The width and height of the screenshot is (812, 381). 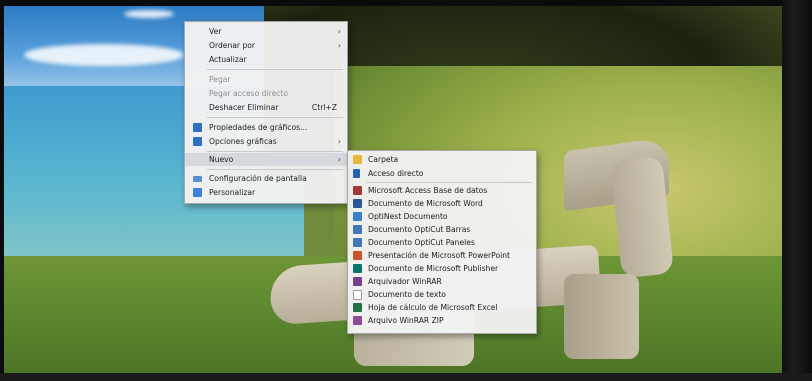 I want to click on menu-item-label: Ver, so click(x=215, y=31).